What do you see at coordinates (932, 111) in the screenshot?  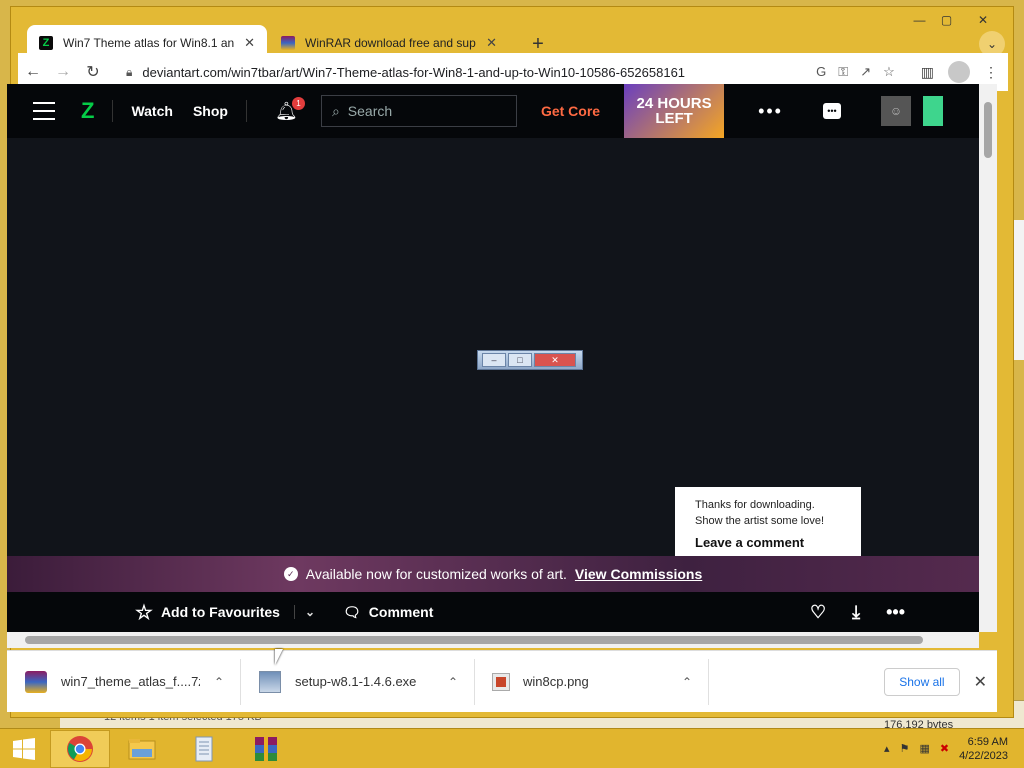 I see `submit-button` at bounding box center [932, 111].